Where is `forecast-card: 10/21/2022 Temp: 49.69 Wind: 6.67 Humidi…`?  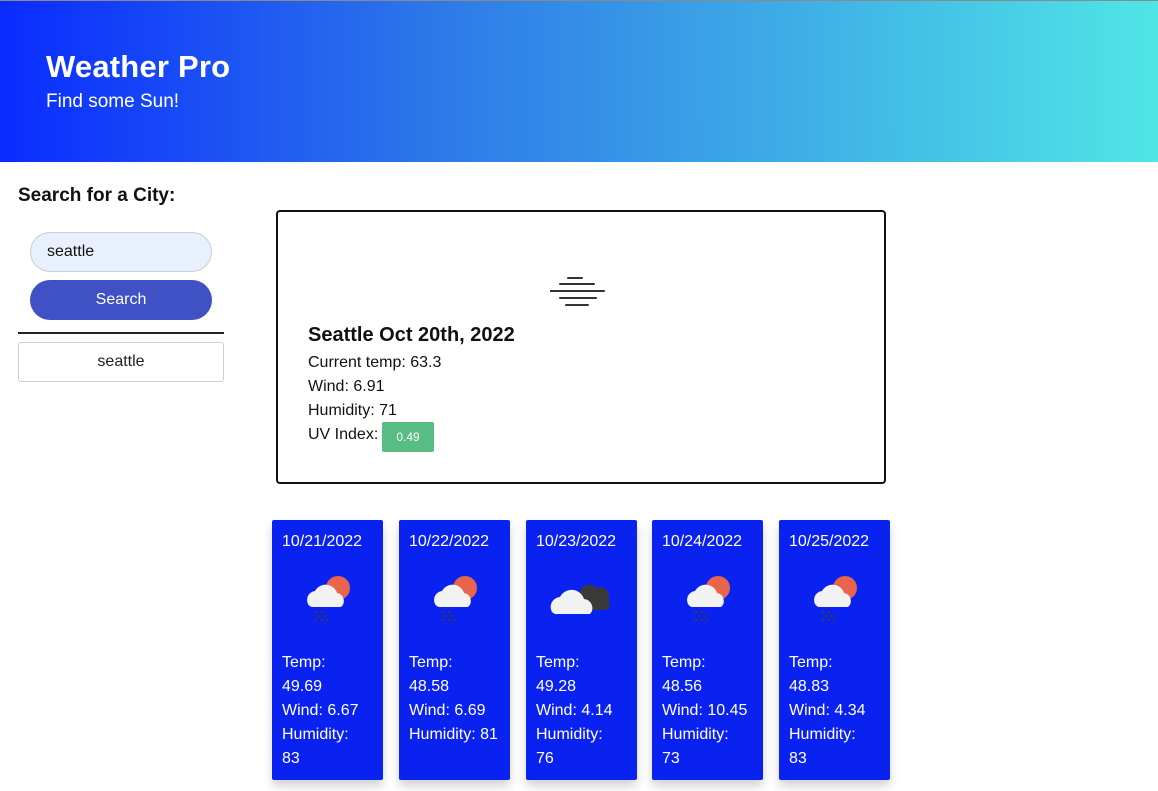 forecast-card: 10/21/2022 Temp: 49.69 Wind: 6.67 Humidi… is located at coordinates (327, 650).